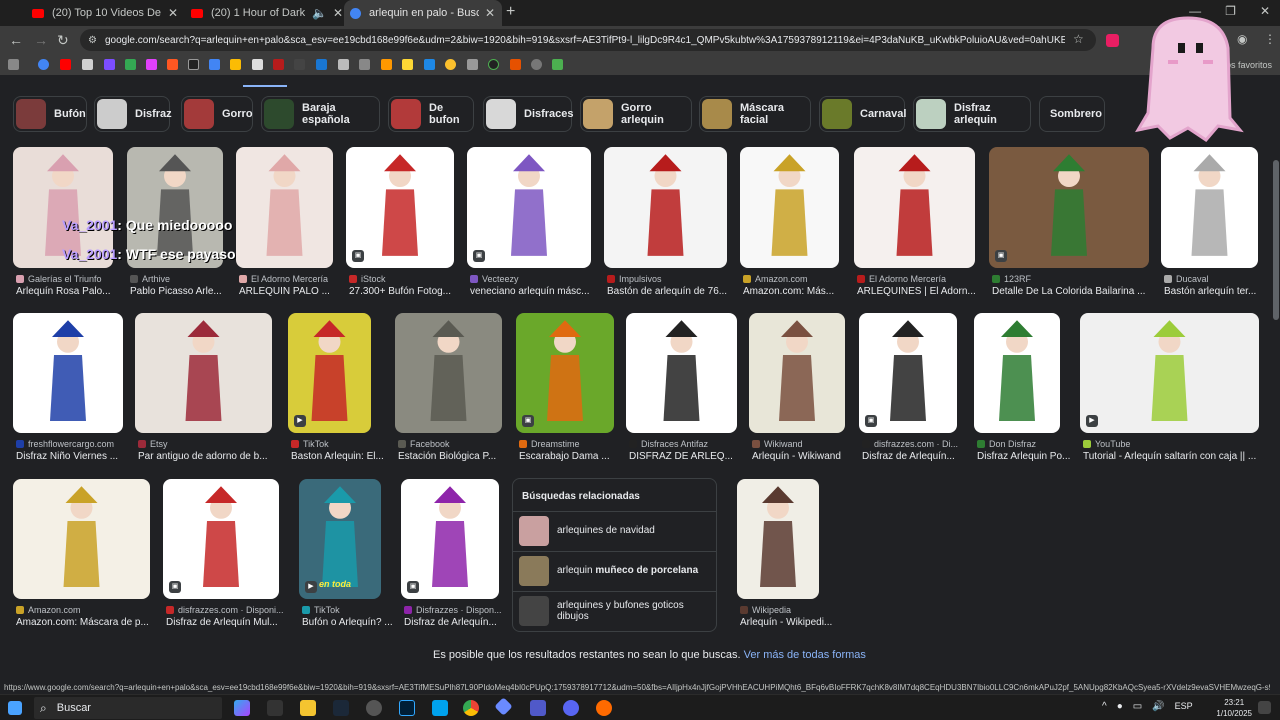 The width and height of the screenshot is (1280, 720). What do you see at coordinates (634, 279) in the screenshot?
I see `result-source: Impulsivos` at bounding box center [634, 279].